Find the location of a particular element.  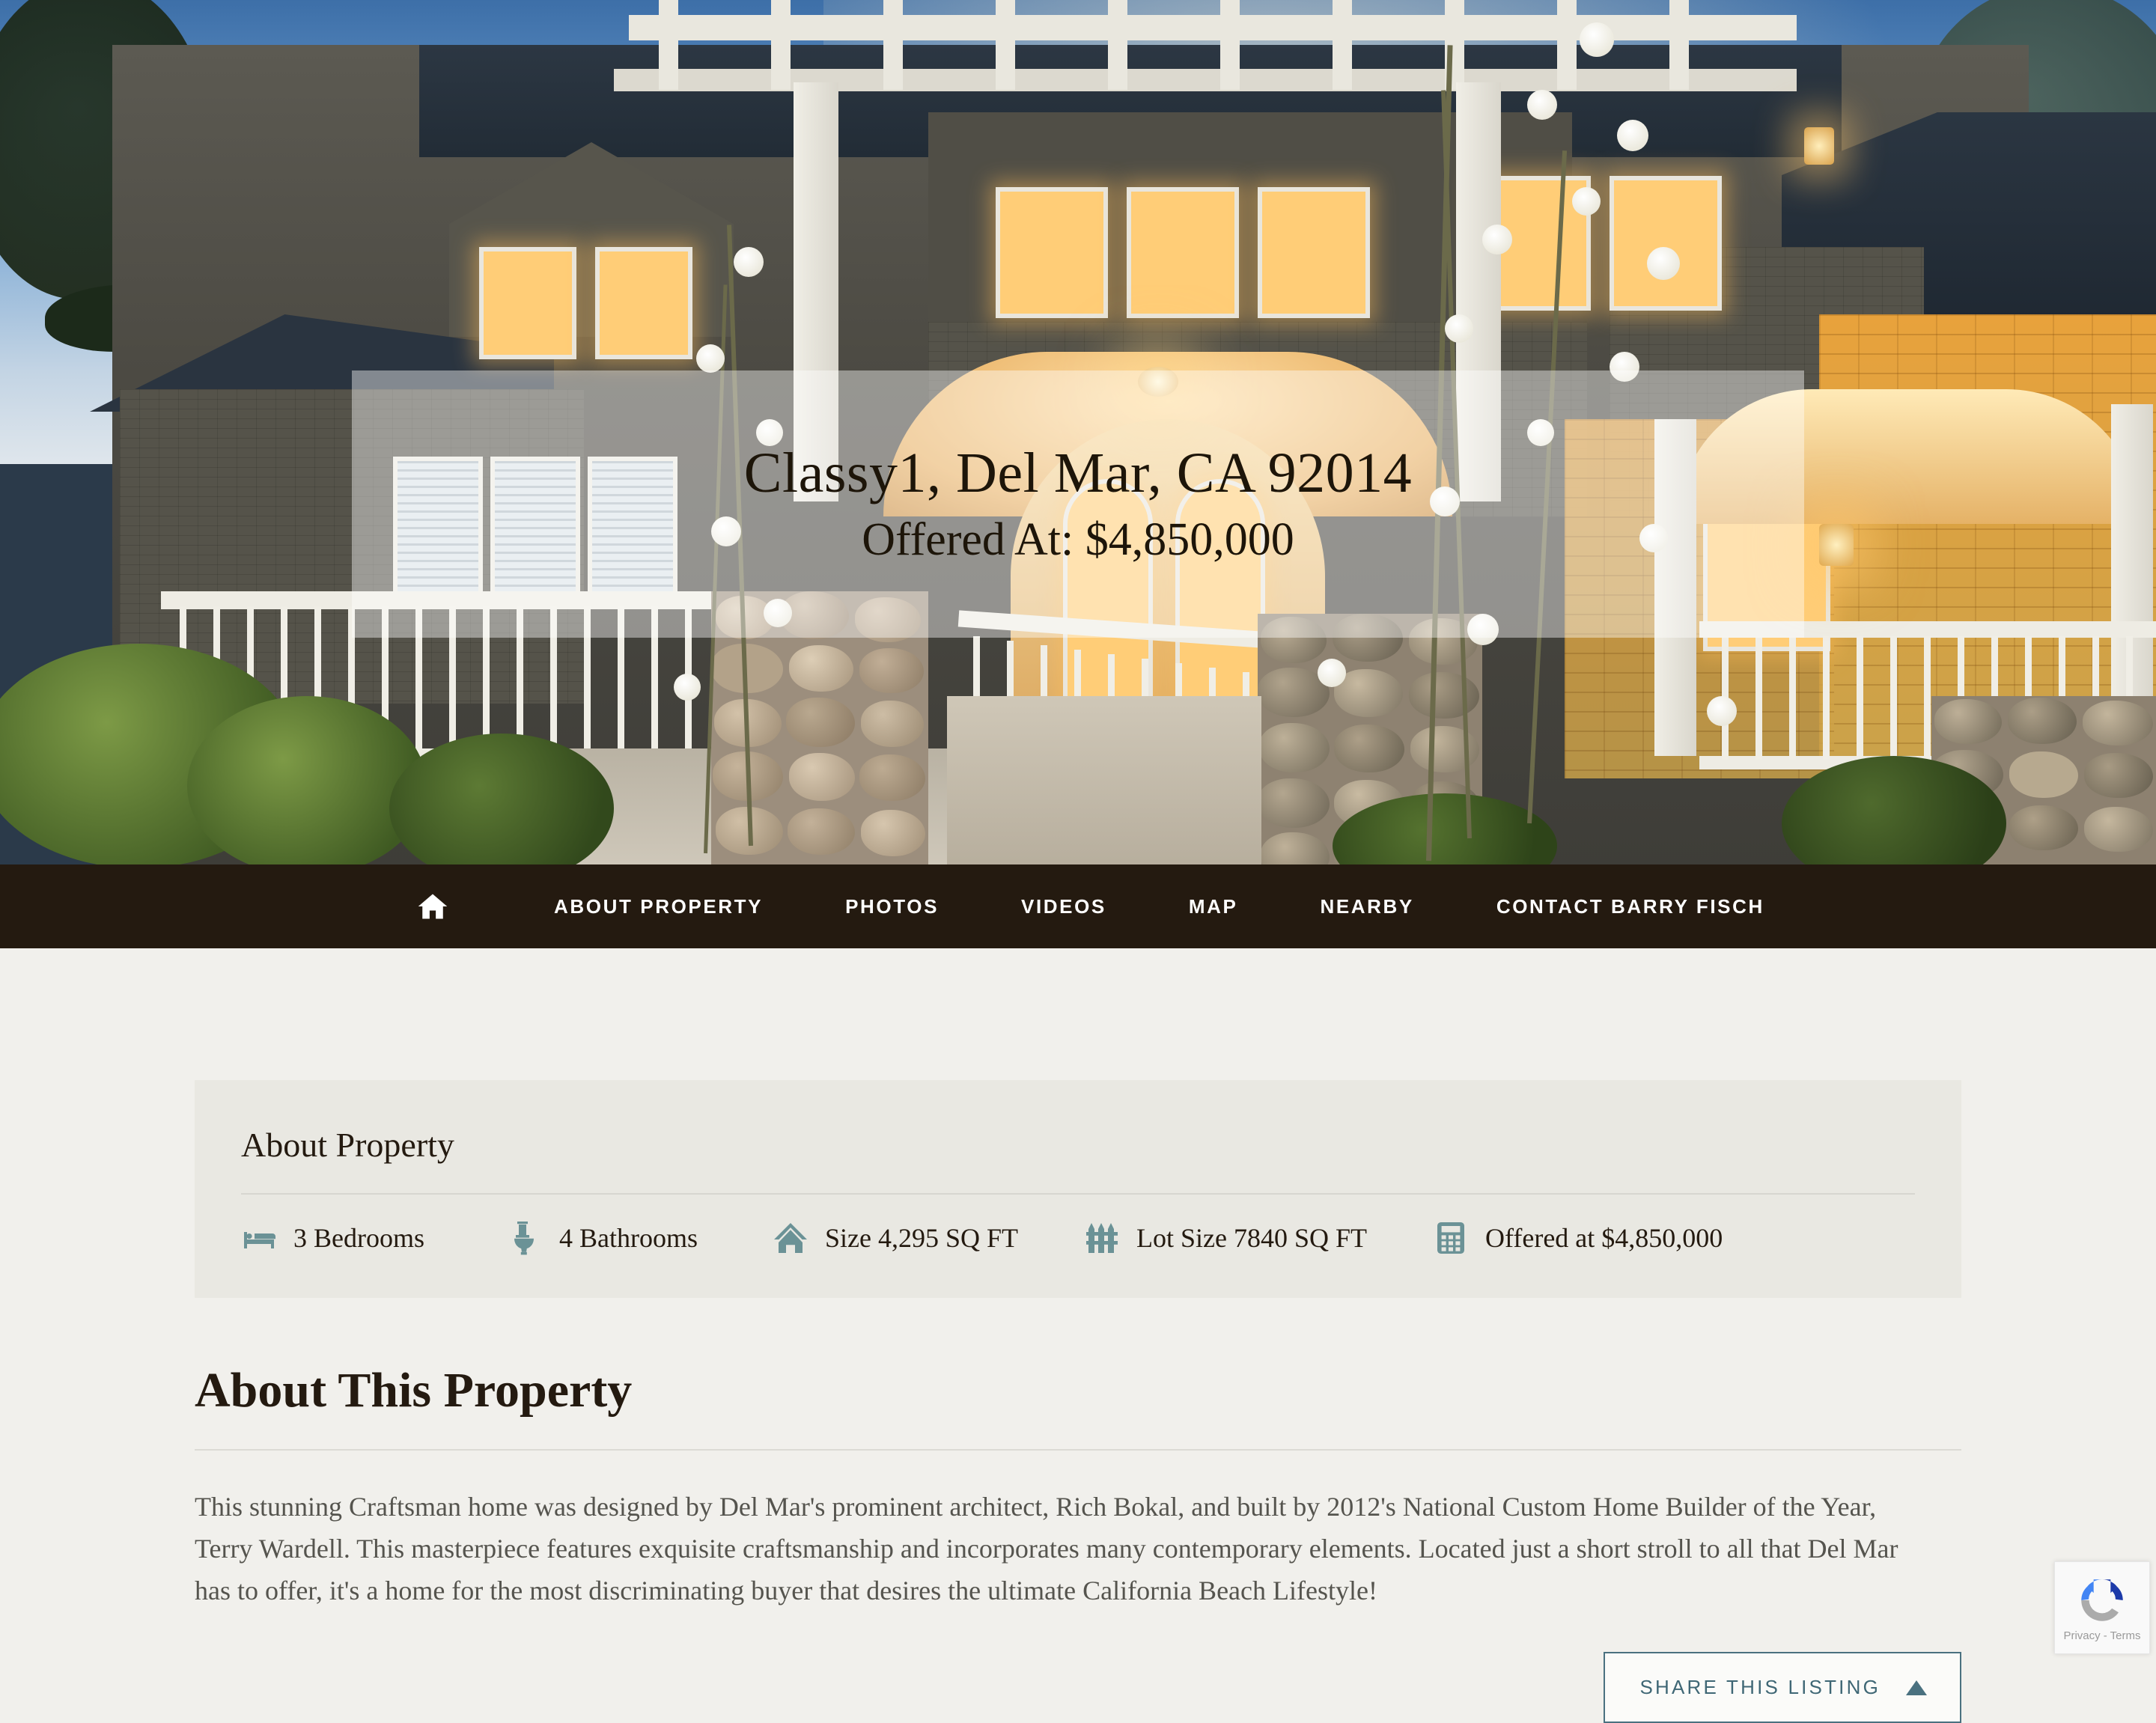

toilet-icon is located at coordinates (525, 1238).